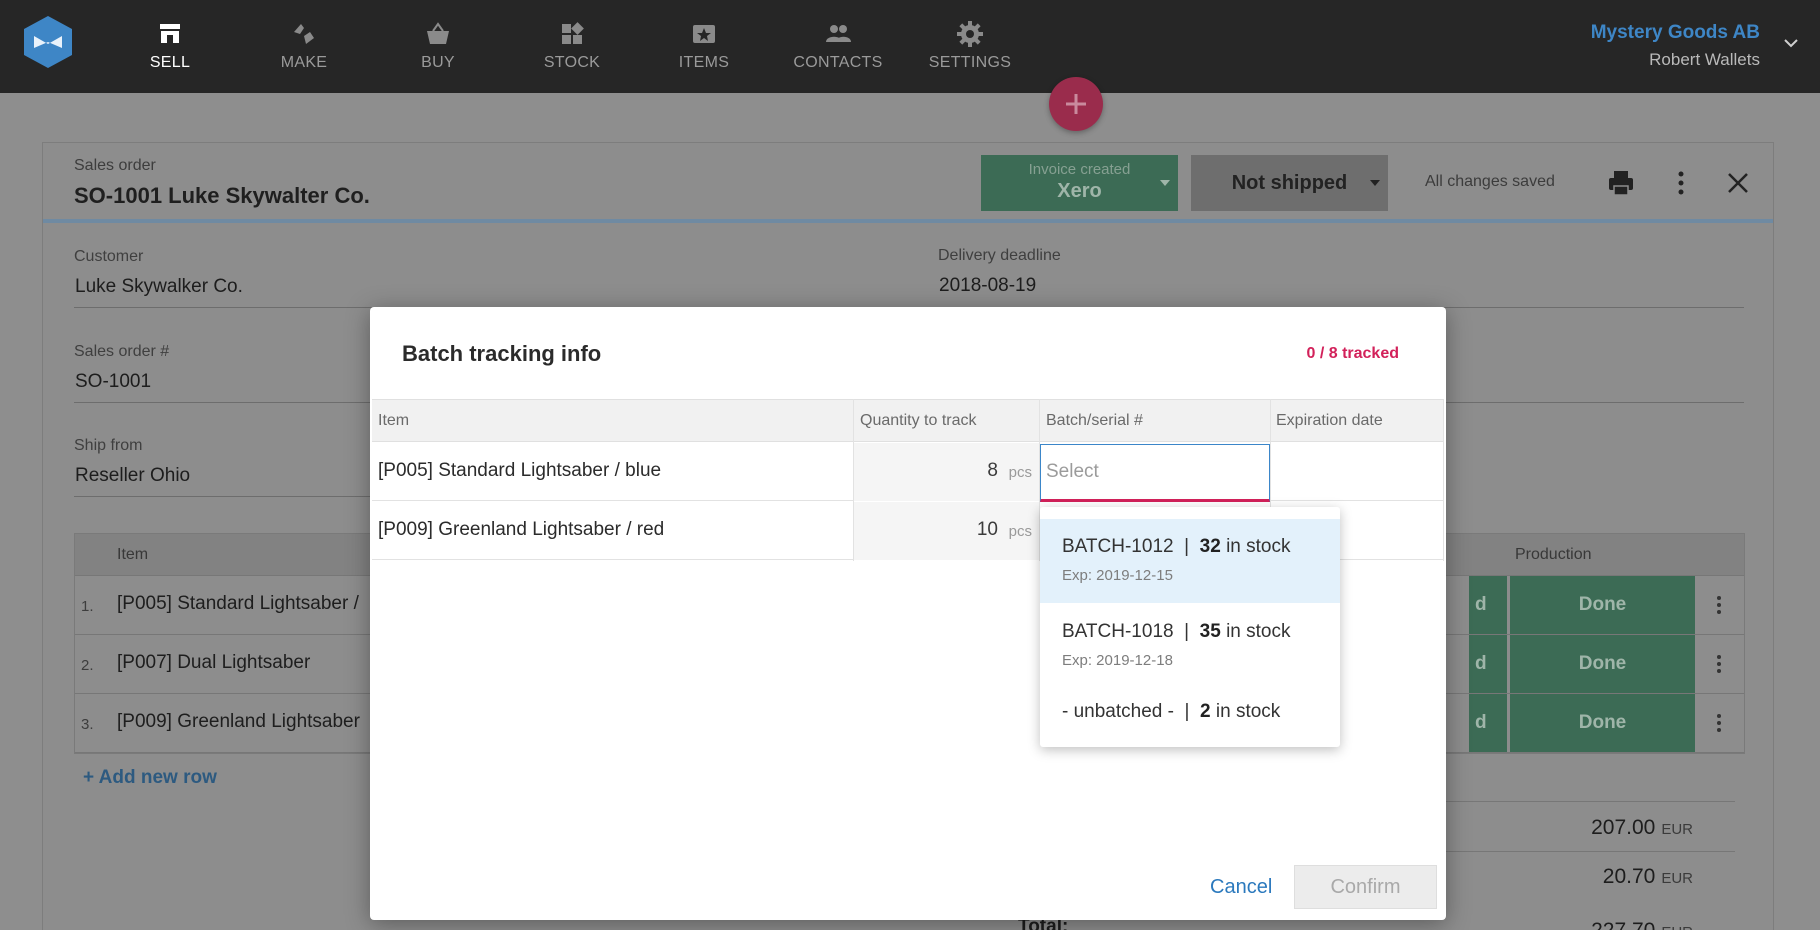 This screenshot has width=1820, height=930. I want to click on quantity-column-header: Quantity to track, so click(918, 420).